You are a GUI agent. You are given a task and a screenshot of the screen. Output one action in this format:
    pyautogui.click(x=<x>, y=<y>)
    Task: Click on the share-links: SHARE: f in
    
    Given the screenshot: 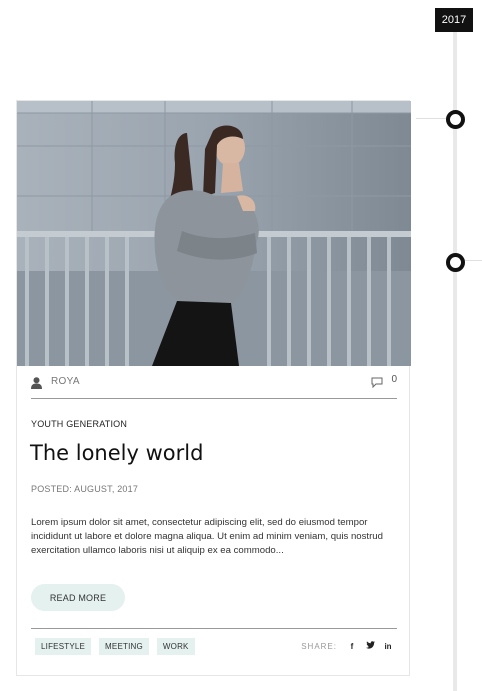 What is the action you would take?
    pyautogui.click(x=349, y=646)
    